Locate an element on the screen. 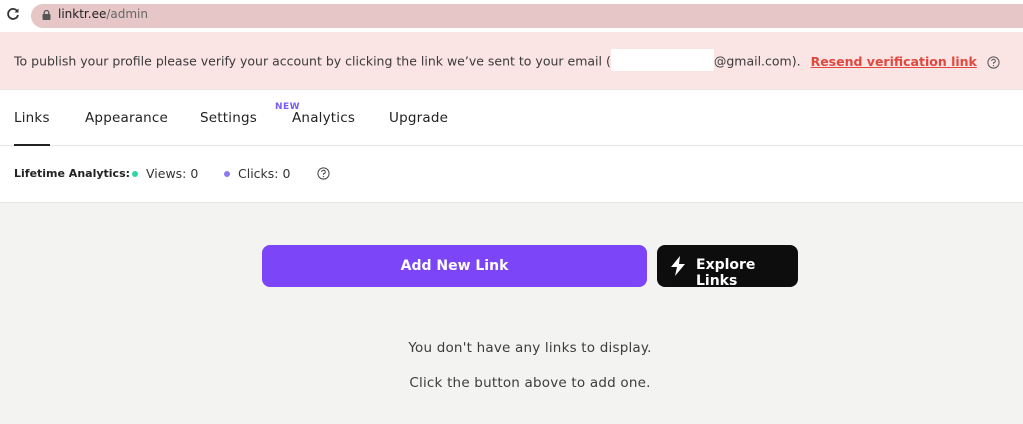  empty-state-message: You don't have any links to display. is located at coordinates (530, 348).